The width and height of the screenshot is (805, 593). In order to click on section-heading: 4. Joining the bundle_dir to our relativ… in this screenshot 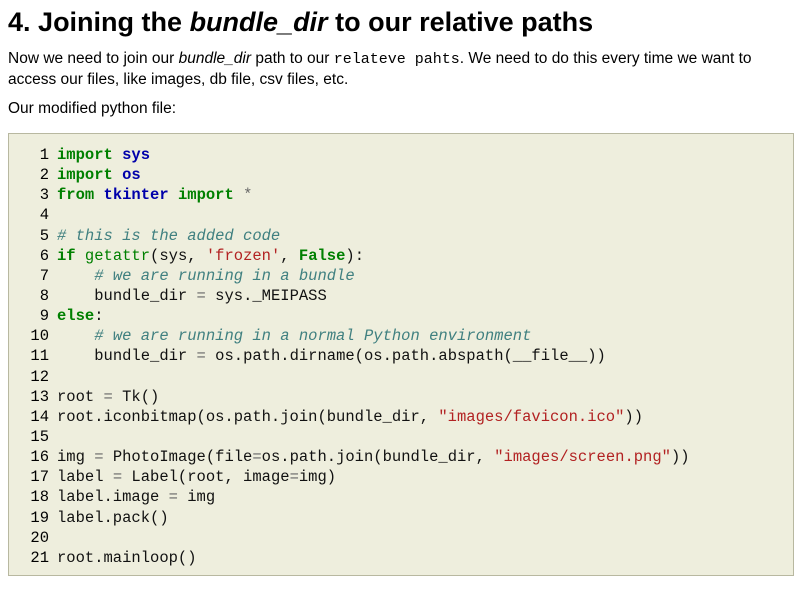, I will do `click(301, 22)`.